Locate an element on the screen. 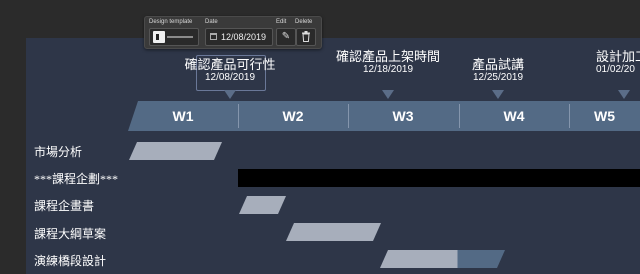  design-template-picker is located at coordinates (174, 37).